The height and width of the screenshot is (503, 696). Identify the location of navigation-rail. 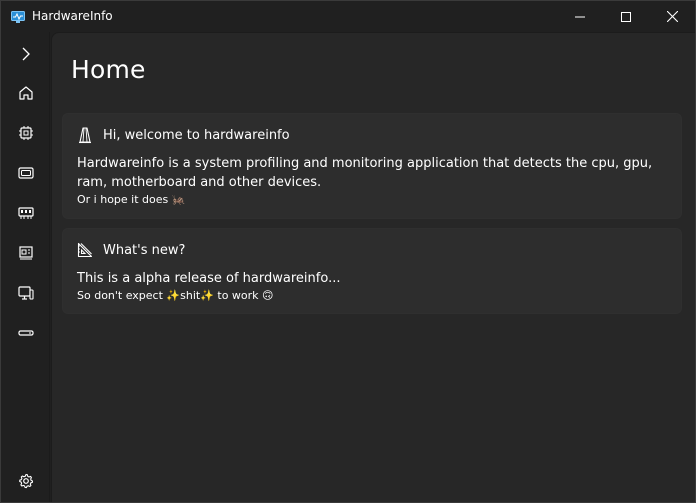
(25, 267).